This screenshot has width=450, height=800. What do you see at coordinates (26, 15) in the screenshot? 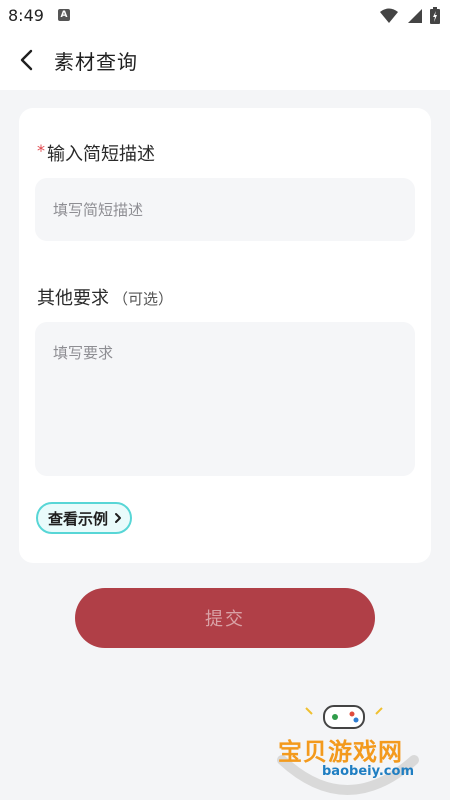
I see `status-time: 8:49` at bounding box center [26, 15].